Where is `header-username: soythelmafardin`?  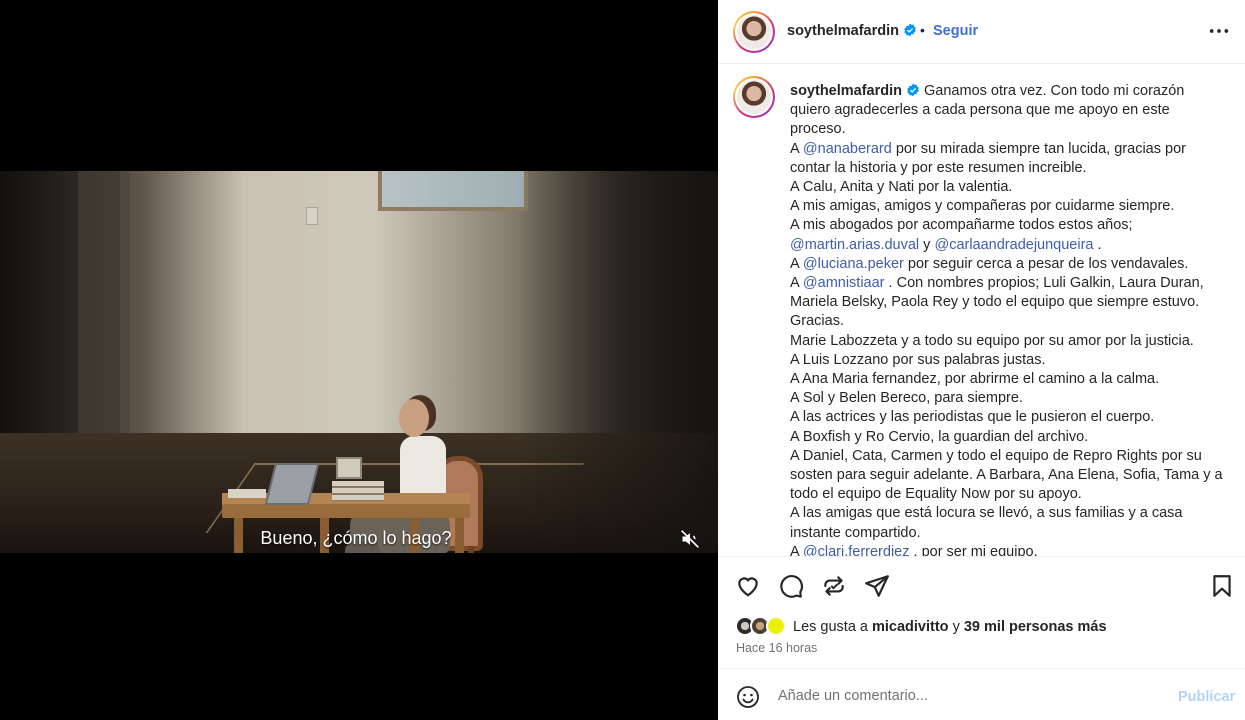 header-username: soythelmafardin is located at coordinates (852, 31).